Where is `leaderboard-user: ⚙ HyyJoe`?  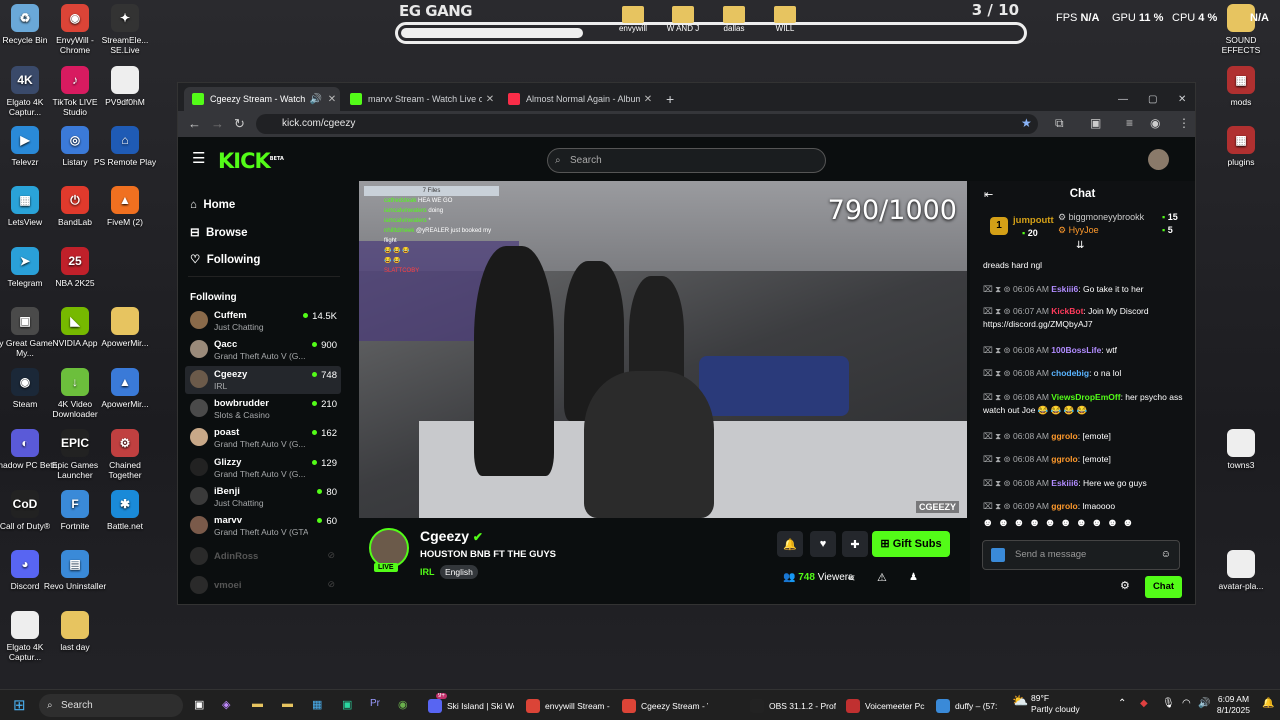
leaderboard-user: ⚙ HyyJoe is located at coordinates (1078, 230).